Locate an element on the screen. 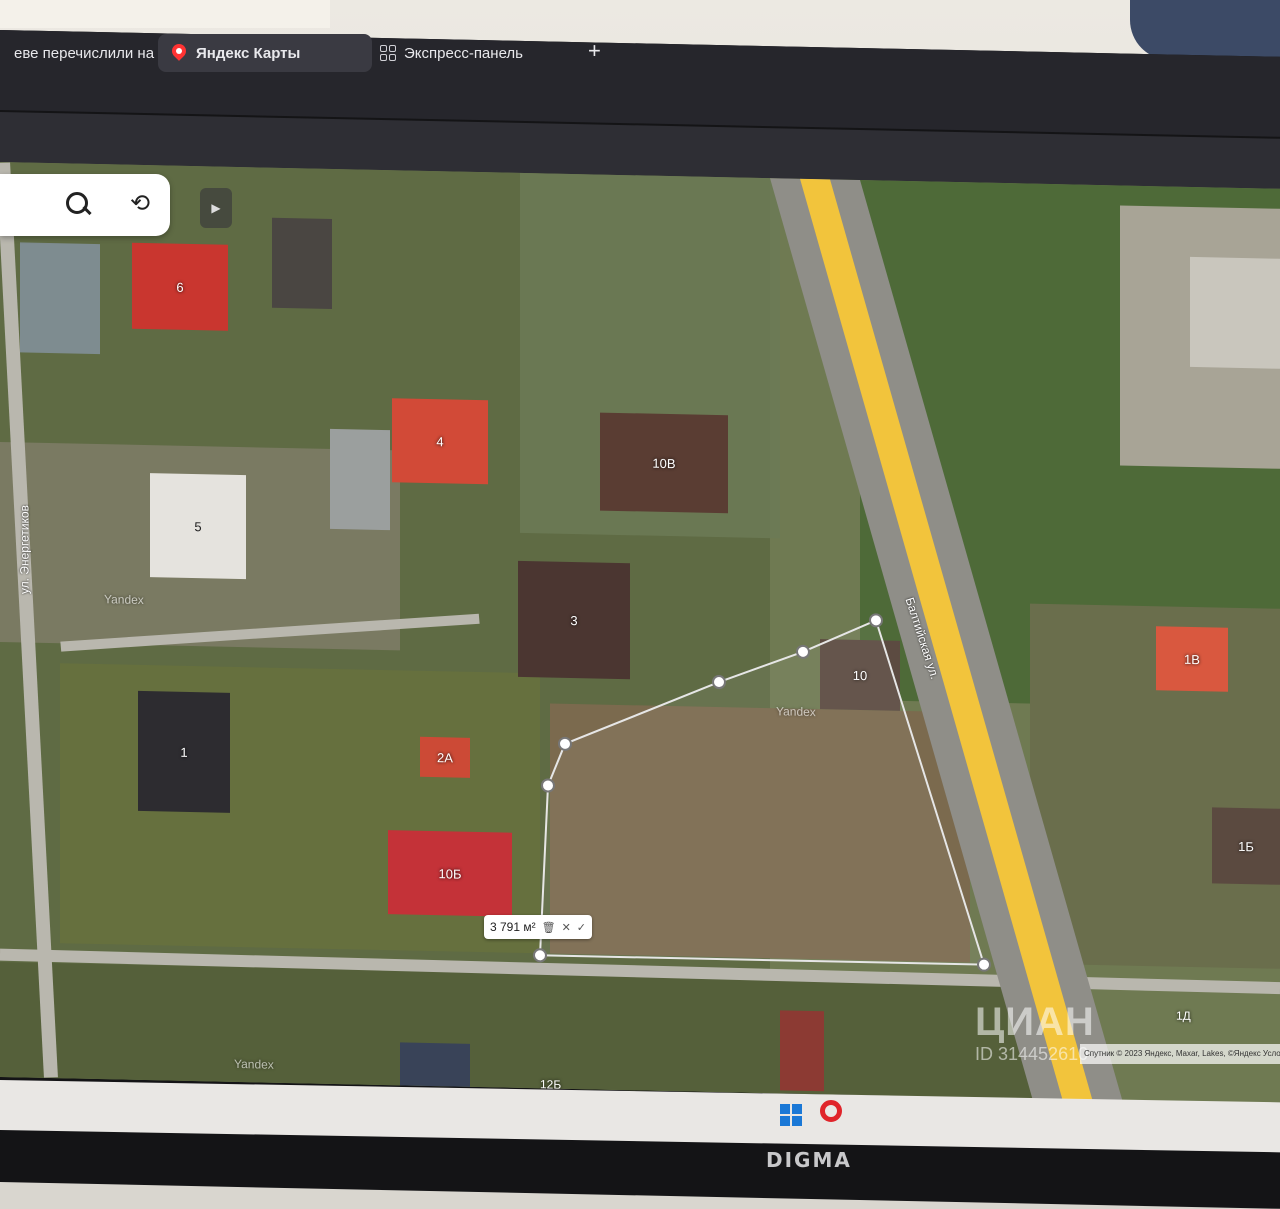 The height and width of the screenshot is (1209, 1280). opera-icon is located at coordinates (831, 1111).